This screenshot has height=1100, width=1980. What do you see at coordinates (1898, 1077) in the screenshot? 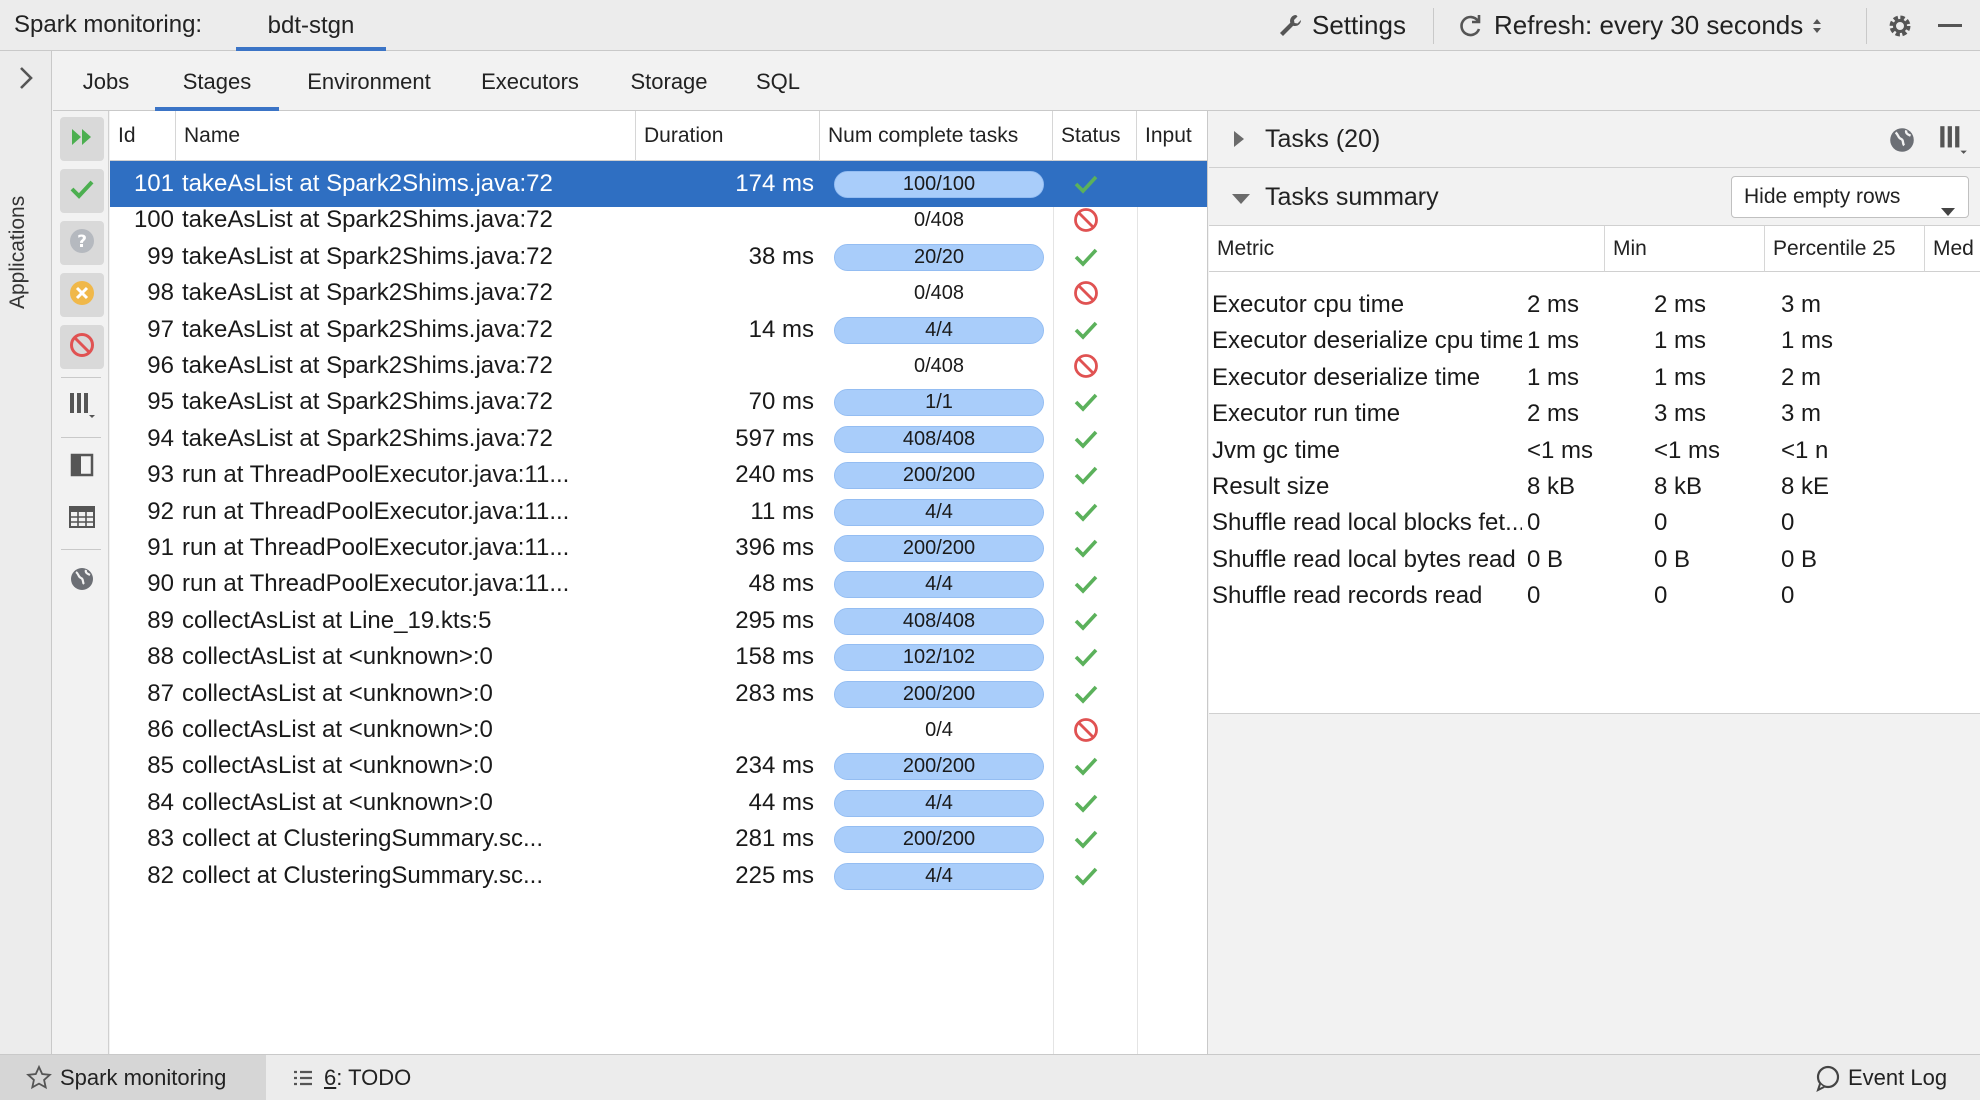
I see `event-log-label: Event Log` at bounding box center [1898, 1077].